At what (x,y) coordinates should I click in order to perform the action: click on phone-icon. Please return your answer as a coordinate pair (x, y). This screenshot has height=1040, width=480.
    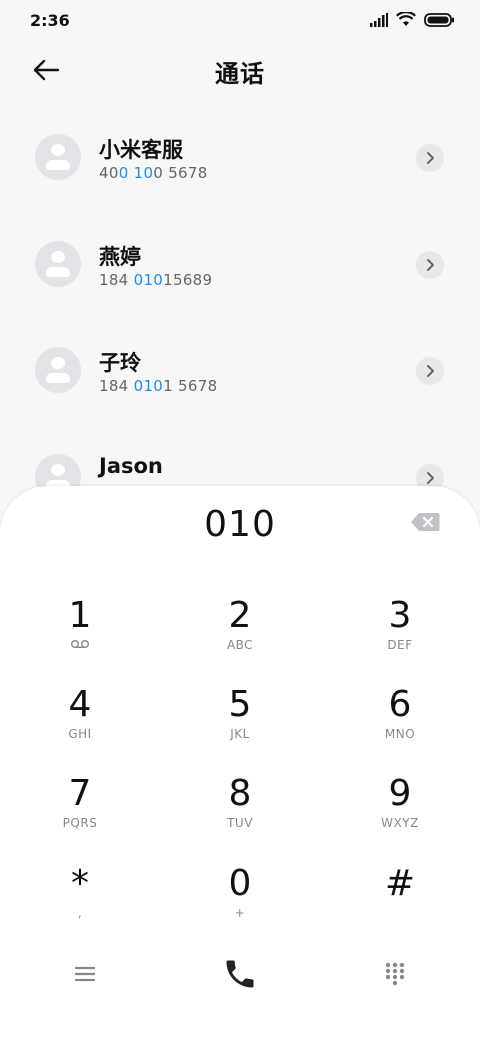
    Looking at the image, I should click on (240, 974).